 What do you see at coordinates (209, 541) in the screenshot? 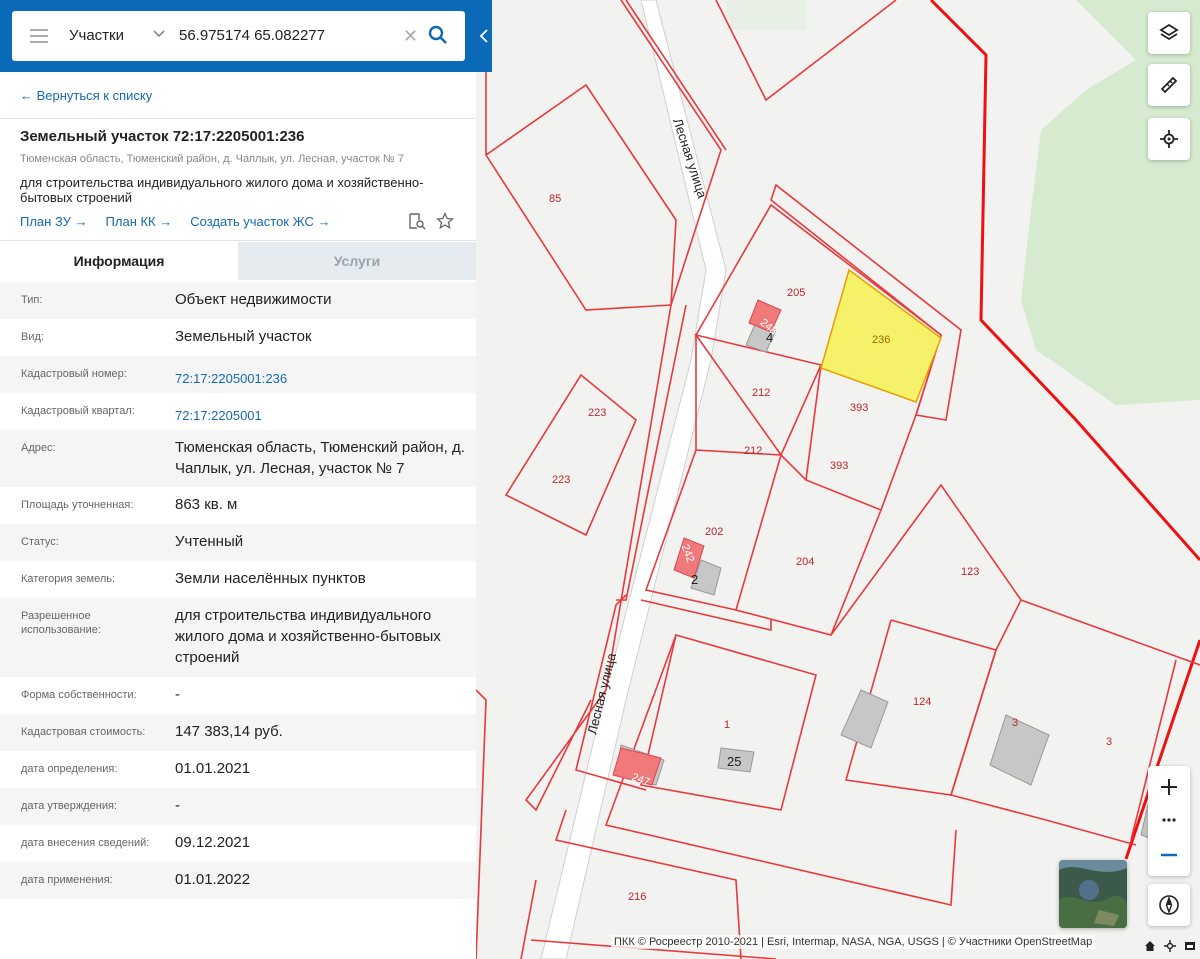
I see `info-row-value: Учтенный` at bounding box center [209, 541].